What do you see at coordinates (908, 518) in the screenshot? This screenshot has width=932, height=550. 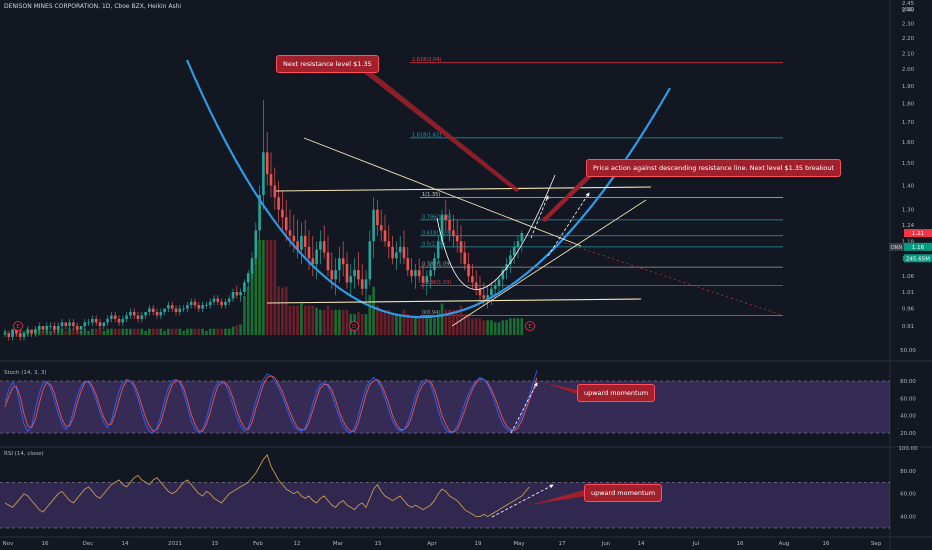 I see `rsi-tick-label: 40.00` at bounding box center [908, 518].